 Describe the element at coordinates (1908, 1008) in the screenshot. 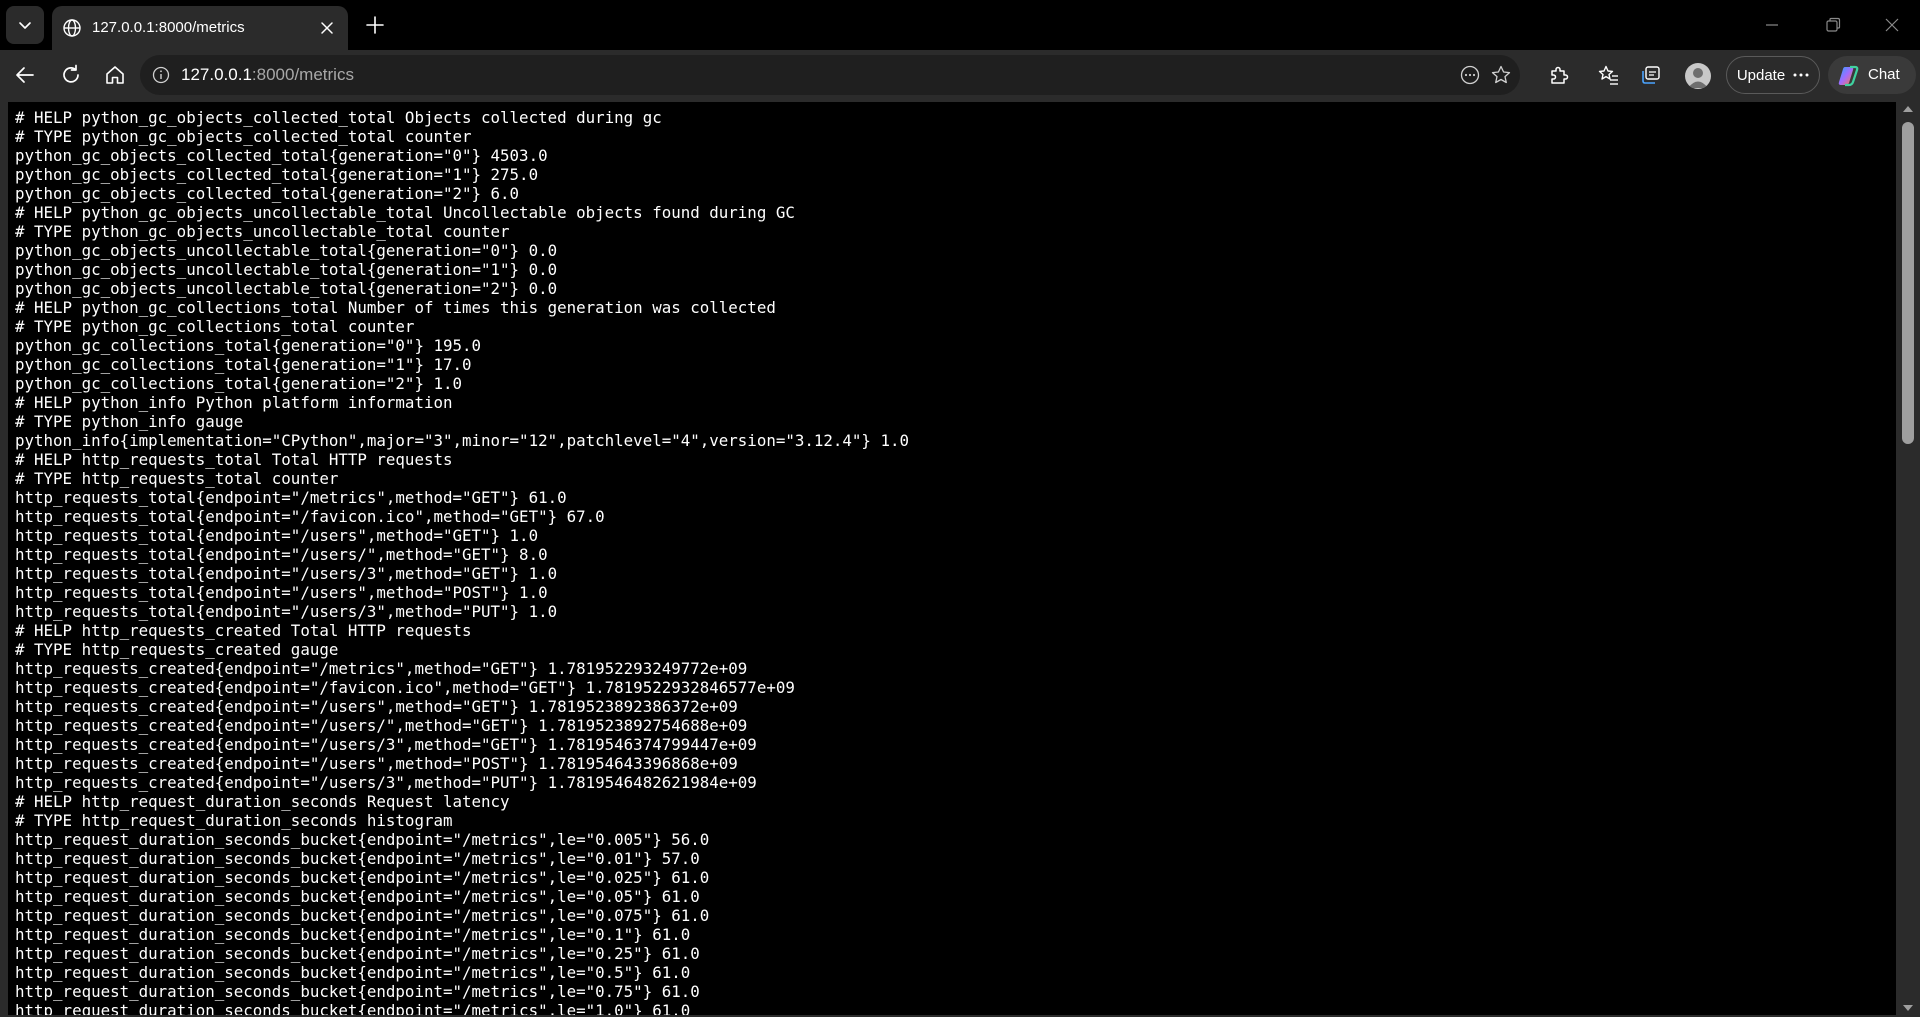

I see `scroll-down-arrow-icon` at that location.